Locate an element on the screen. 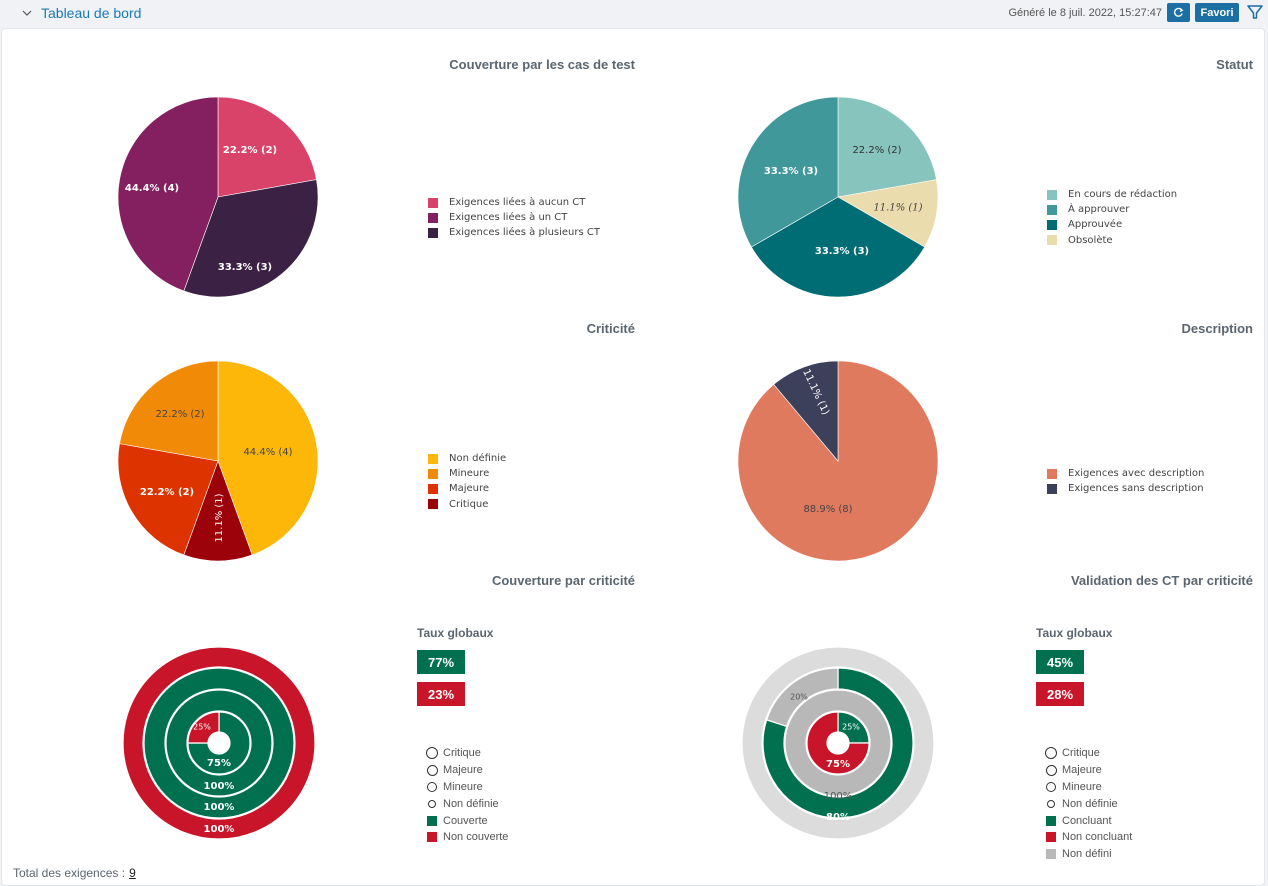  legend-label: Concluant is located at coordinates (1087, 820).